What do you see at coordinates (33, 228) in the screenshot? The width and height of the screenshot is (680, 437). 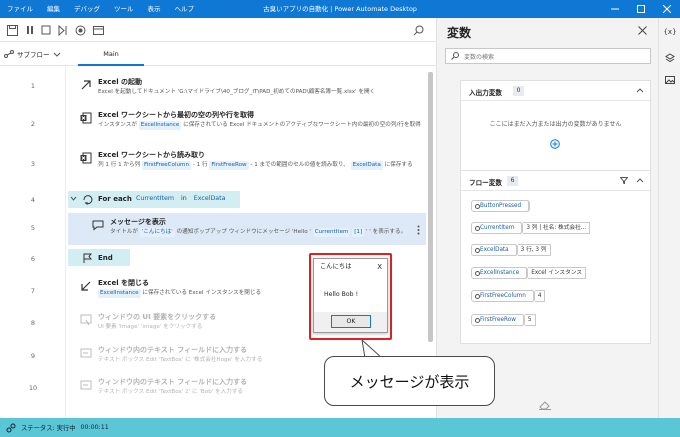 I see `line-number: 5` at bounding box center [33, 228].